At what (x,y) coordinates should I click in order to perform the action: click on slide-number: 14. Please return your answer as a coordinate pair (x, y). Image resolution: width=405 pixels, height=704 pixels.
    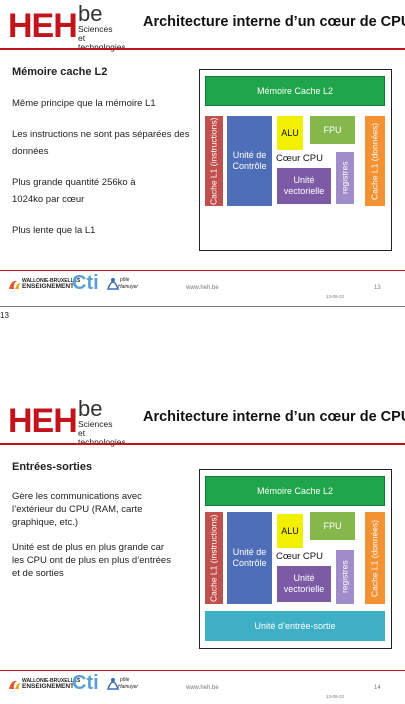
    Looking at the image, I should click on (377, 688).